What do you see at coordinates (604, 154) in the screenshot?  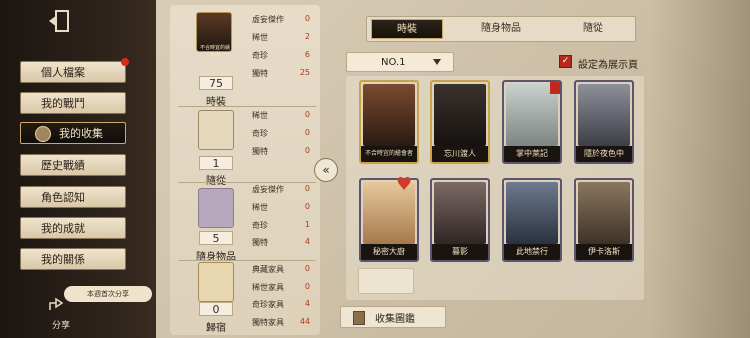 I see `costume-name: 隱於夜色中` at bounding box center [604, 154].